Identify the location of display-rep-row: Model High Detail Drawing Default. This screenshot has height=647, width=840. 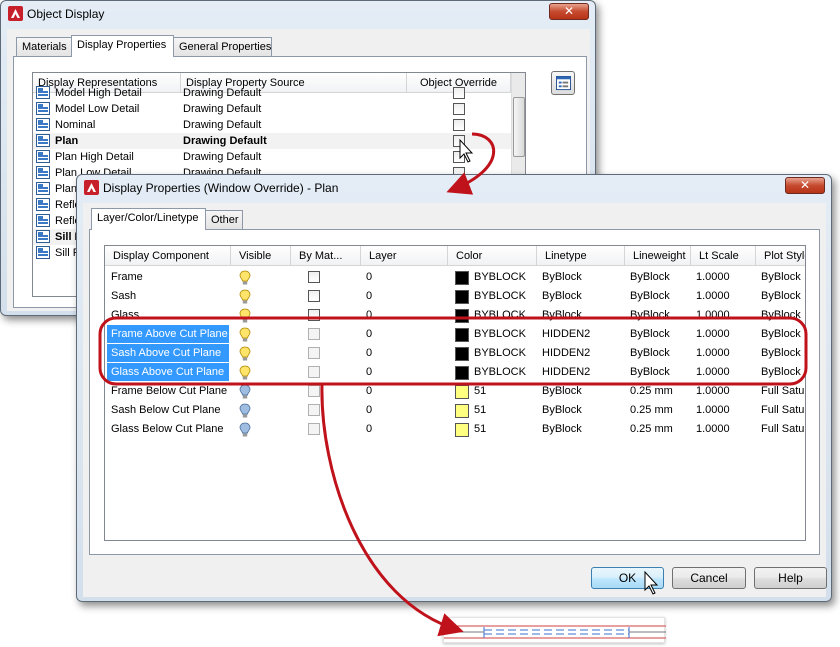
(272, 93).